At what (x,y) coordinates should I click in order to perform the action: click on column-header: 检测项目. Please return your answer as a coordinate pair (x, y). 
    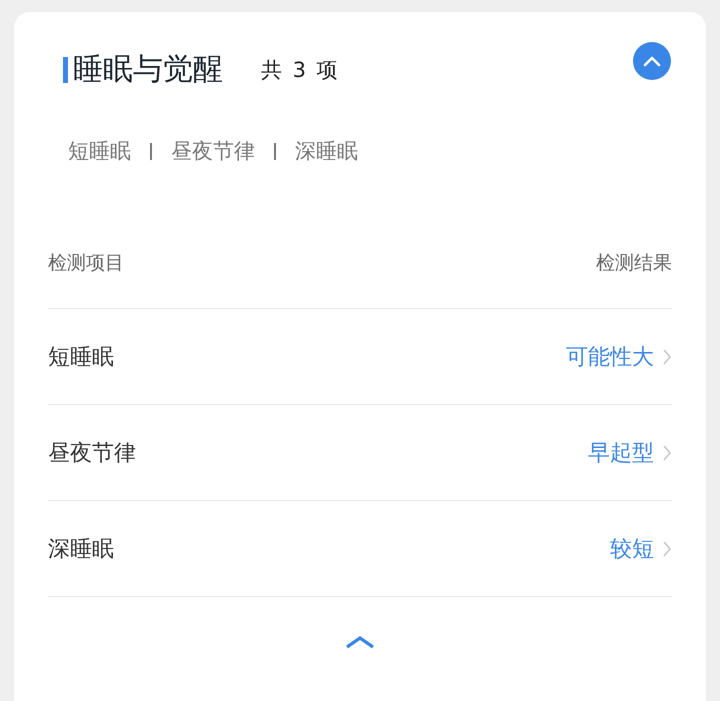
    Looking at the image, I should click on (86, 263).